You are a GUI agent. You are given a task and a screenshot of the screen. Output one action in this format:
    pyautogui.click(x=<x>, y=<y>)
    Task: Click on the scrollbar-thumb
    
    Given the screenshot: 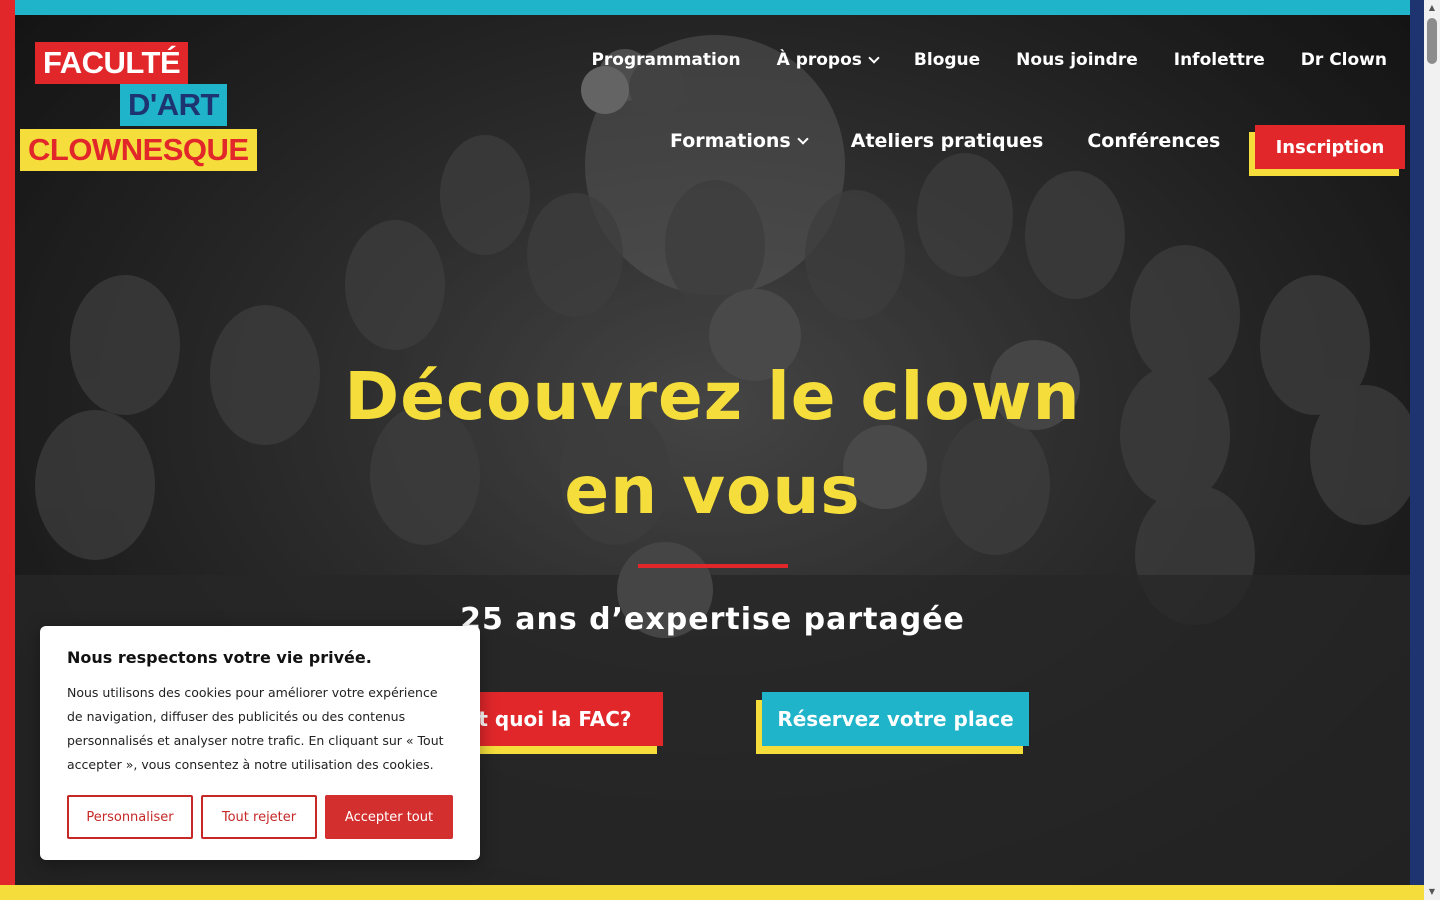 What is the action you would take?
    pyautogui.click(x=1432, y=41)
    